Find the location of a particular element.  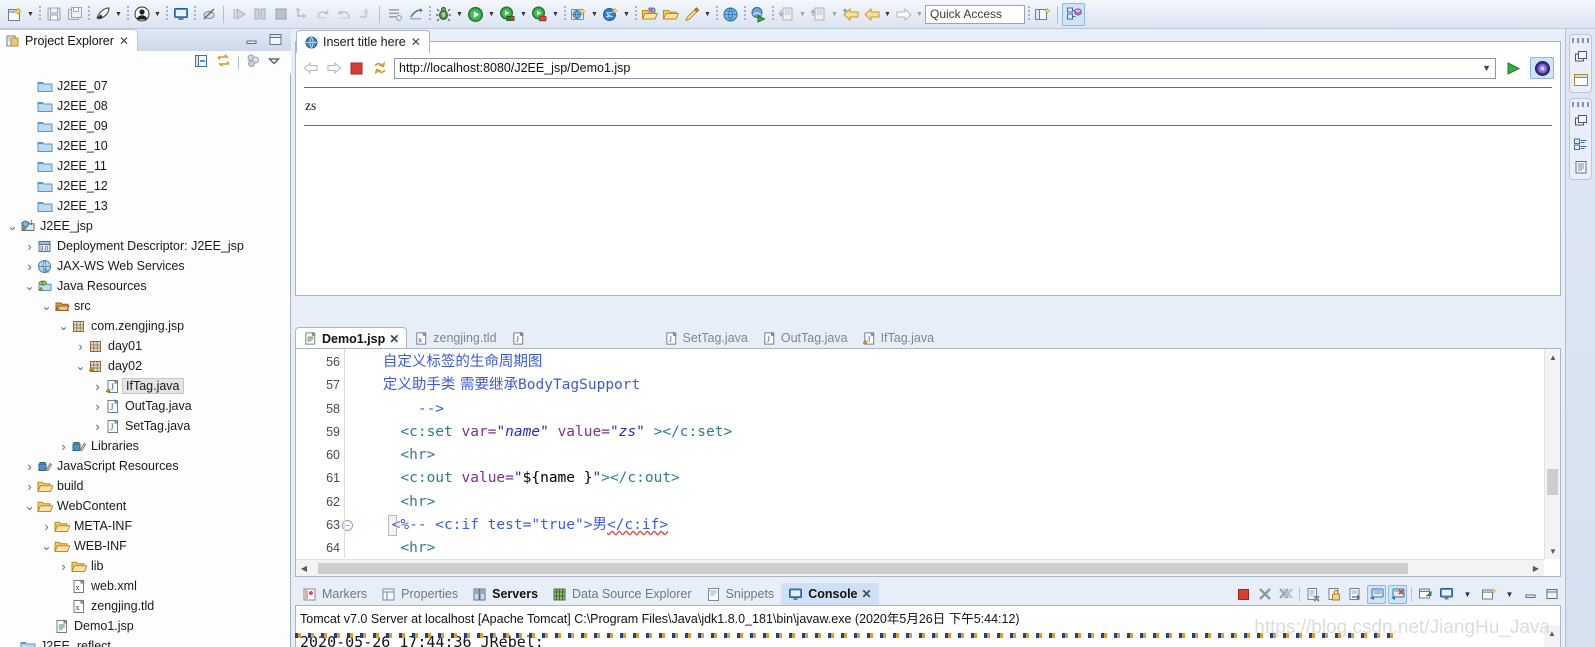

tree-item-jax-ws-web-services: › JAX-WS Web Services is located at coordinates (145, 266).